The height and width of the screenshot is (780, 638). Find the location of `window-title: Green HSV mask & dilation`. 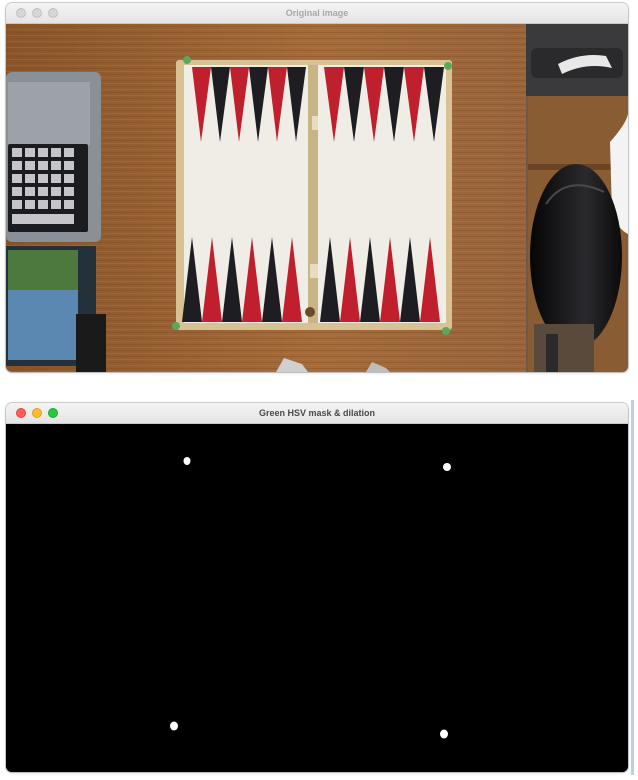

window-title: Green HSV mask & dilation is located at coordinates (317, 413).